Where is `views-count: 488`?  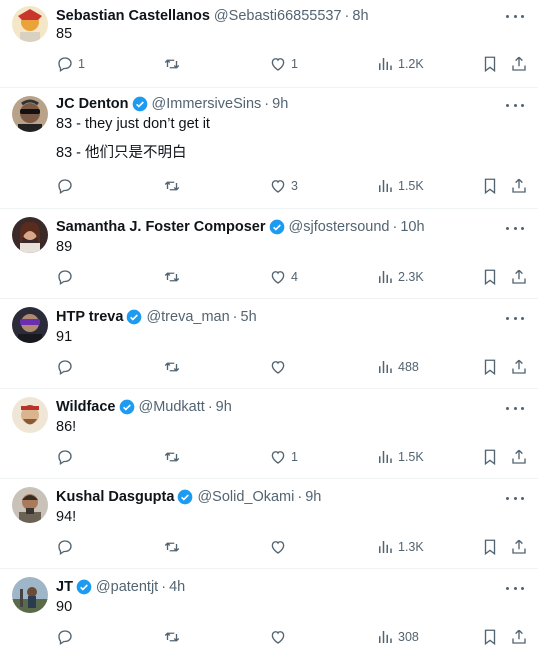 views-count: 488 is located at coordinates (408, 367).